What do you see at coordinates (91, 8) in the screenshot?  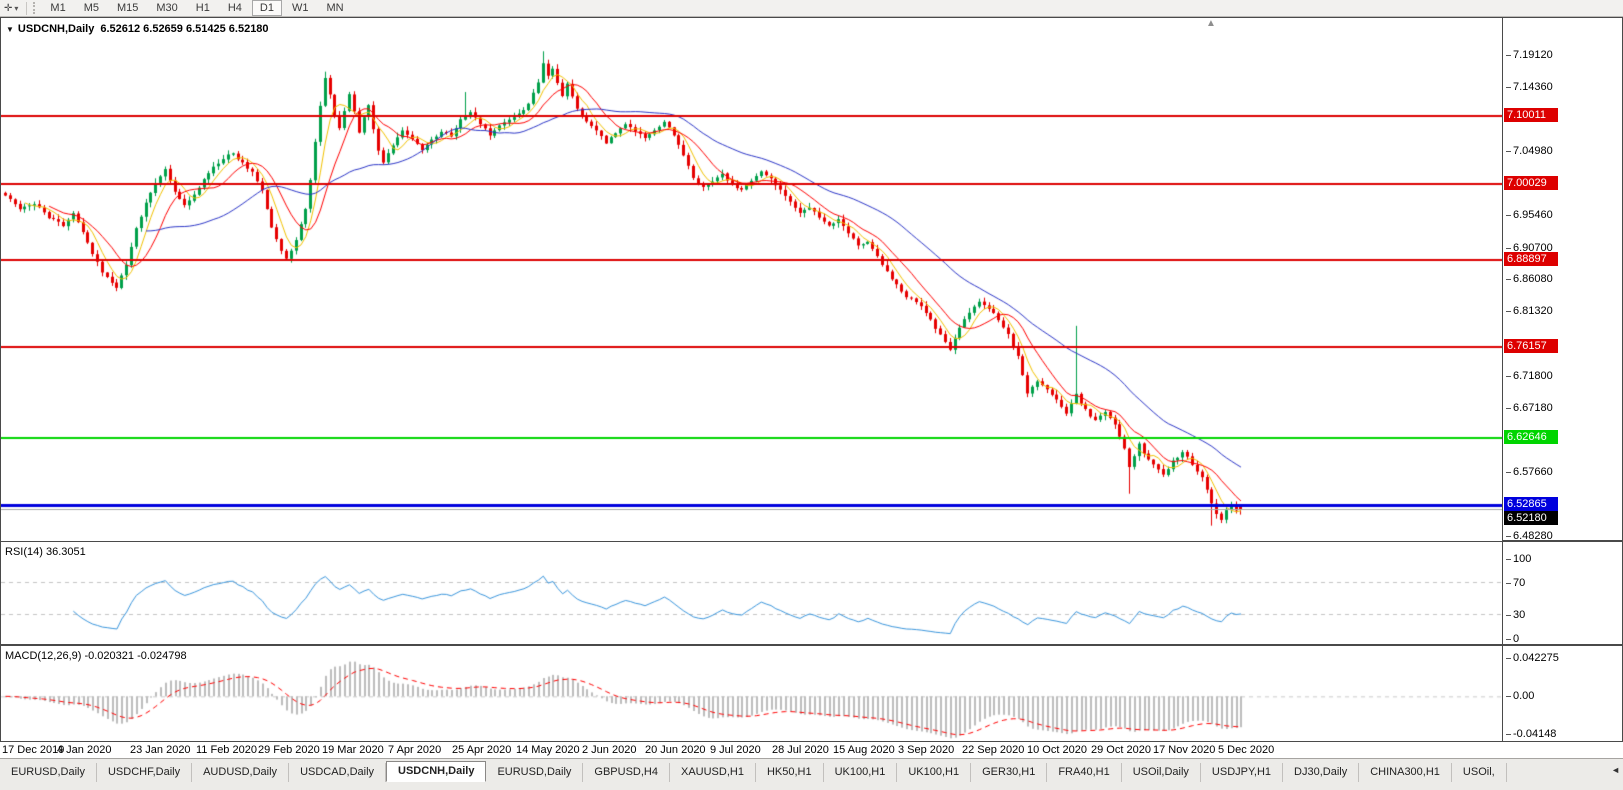 I see `timeframe-button-M5: M5` at bounding box center [91, 8].